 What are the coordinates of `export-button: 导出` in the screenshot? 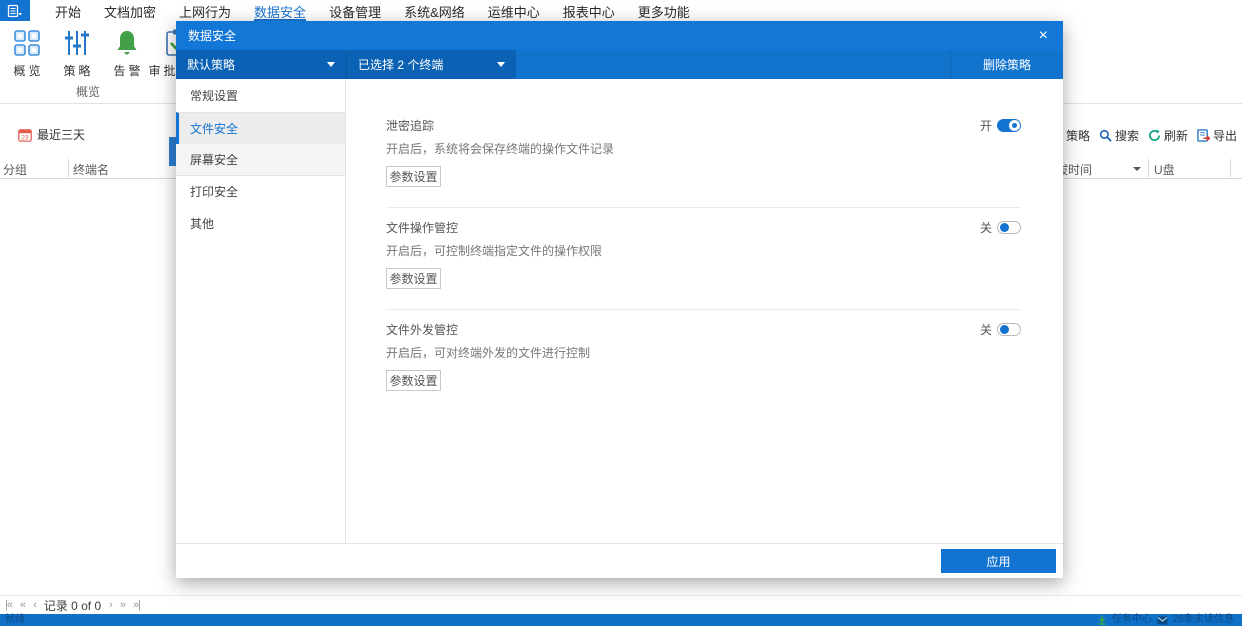 It's located at (1217, 135).